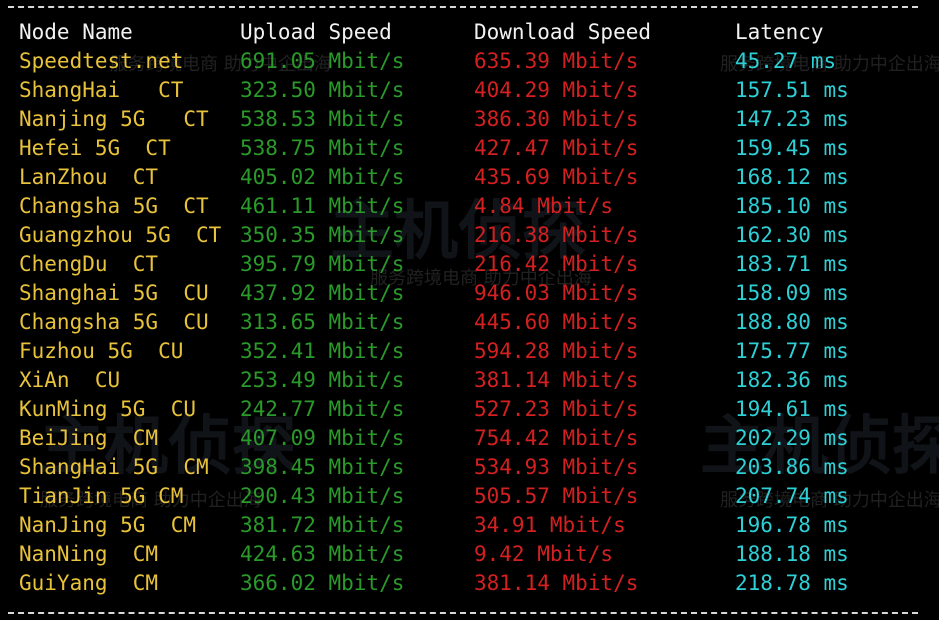 The height and width of the screenshot is (620, 939). What do you see at coordinates (114, 293) in the screenshot?
I see `node-name: Shanghai 5G CU` at bounding box center [114, 293].